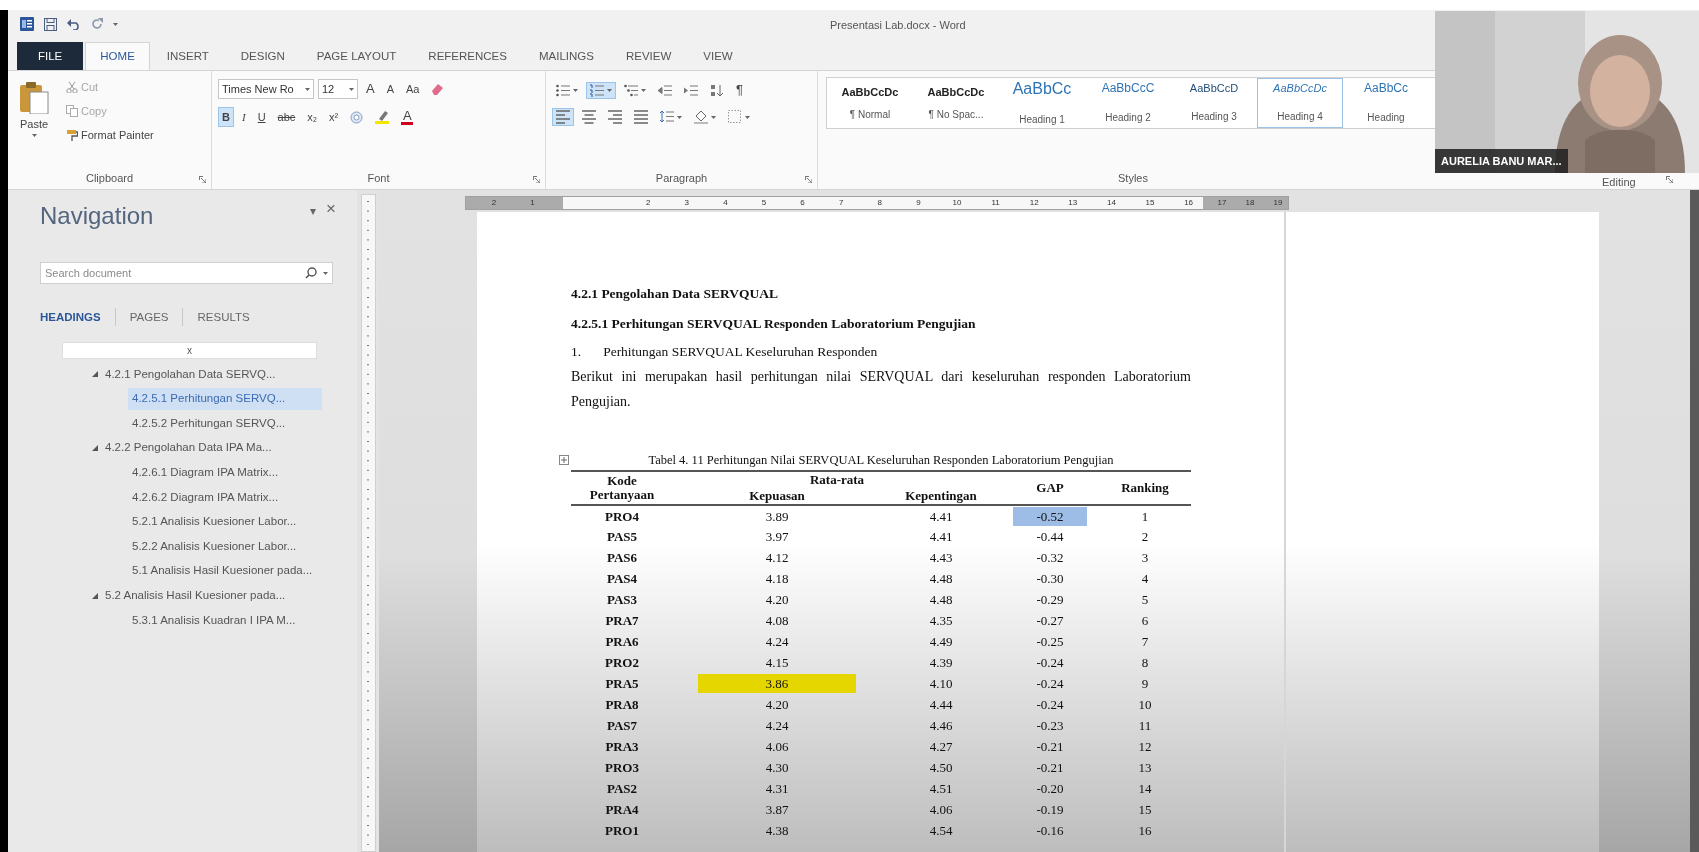  Describe the element at coordinates (1042, 103) in the screenshot. I see `style-option: AaBbCc Heading 1` at that location.